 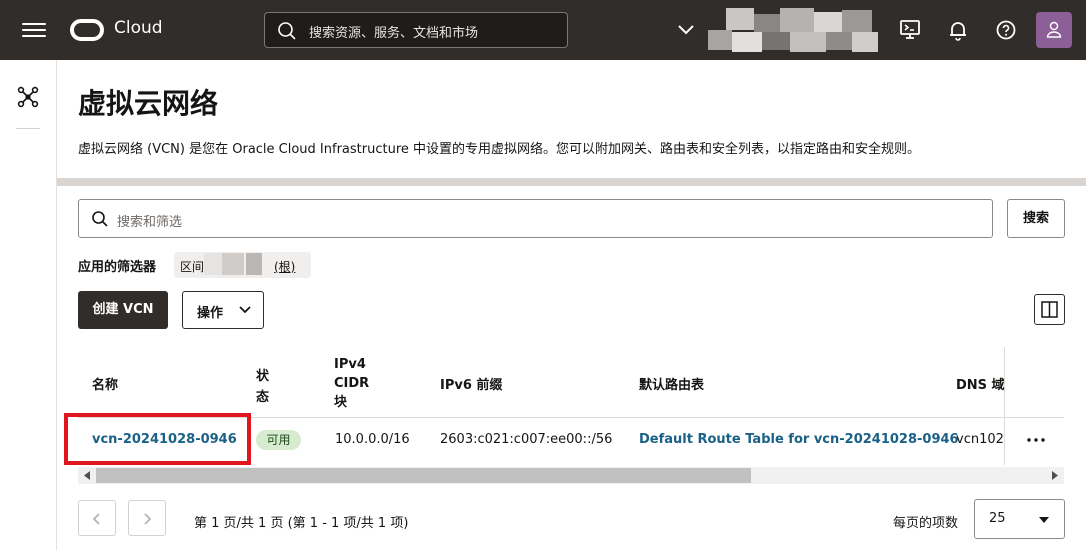 I want to click on compartment-filter-chip: 区间 (根), so click(x=242, y=265).